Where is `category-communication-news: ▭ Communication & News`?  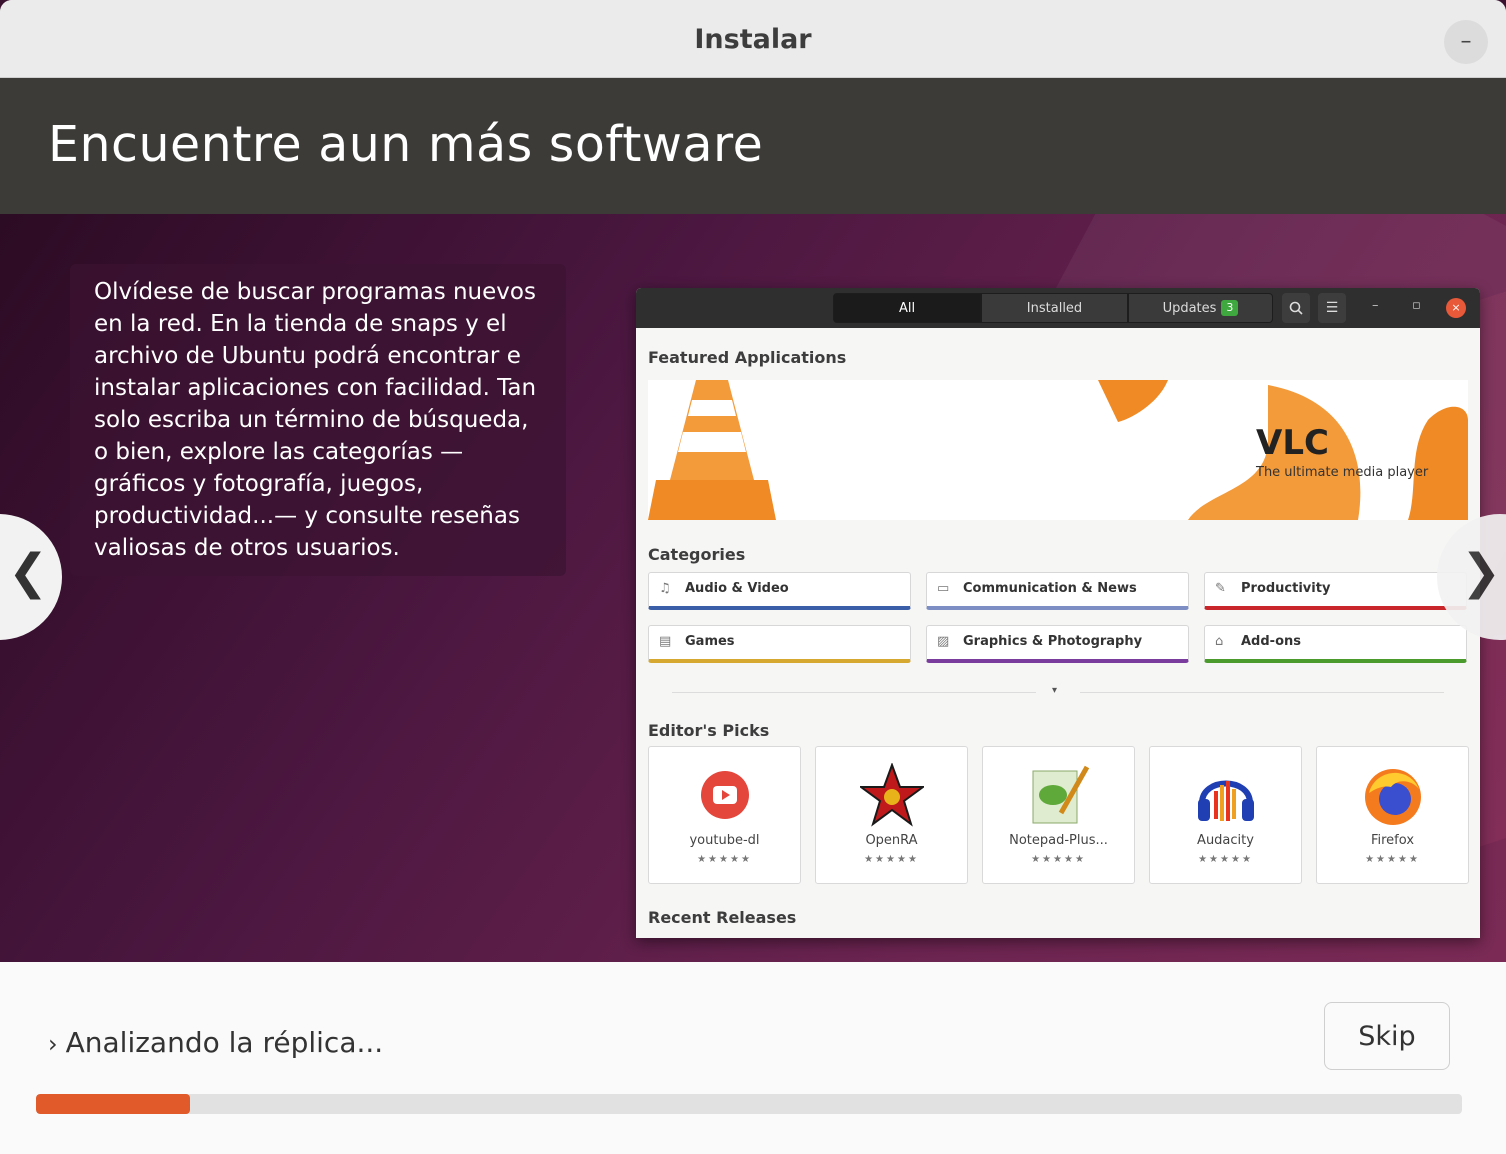 category-communication-news: ▭ Communication & News is located at coordinates (1057, 591).